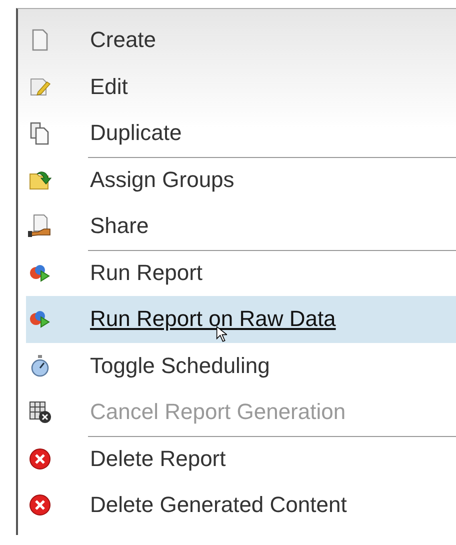  Describe the element at coordinates (237, 87) in the screenshot. I see `menu-item: Edit` at that location.